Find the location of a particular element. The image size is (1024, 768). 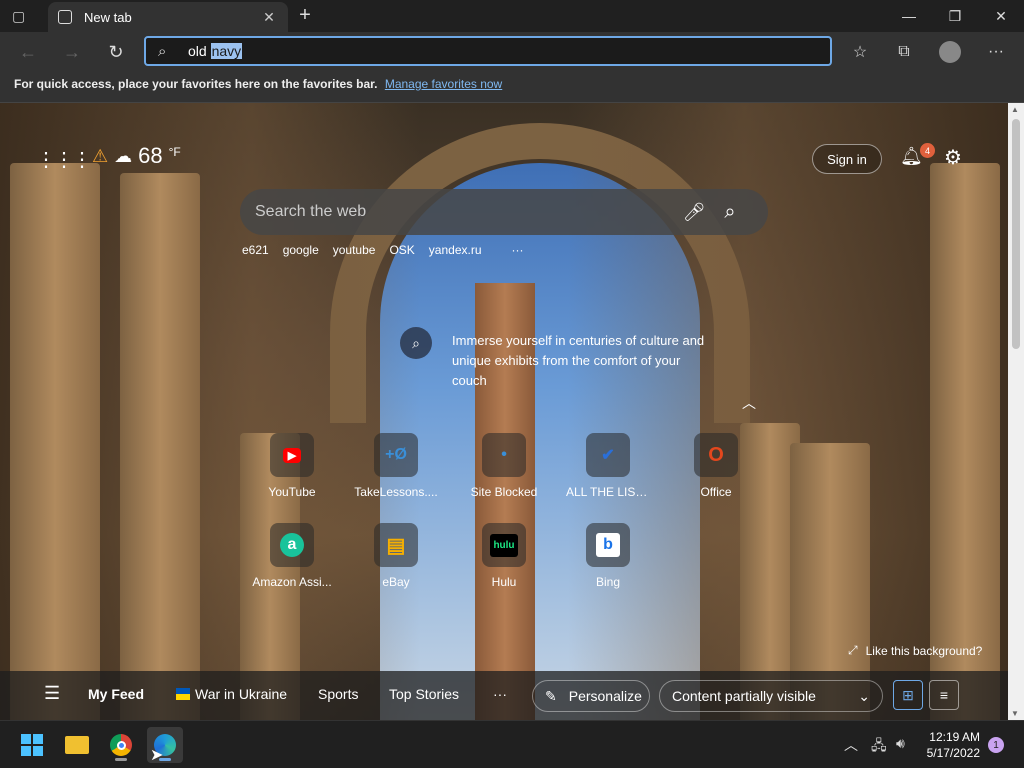

tile-label: Hulu is located at coordinates (504, 582).